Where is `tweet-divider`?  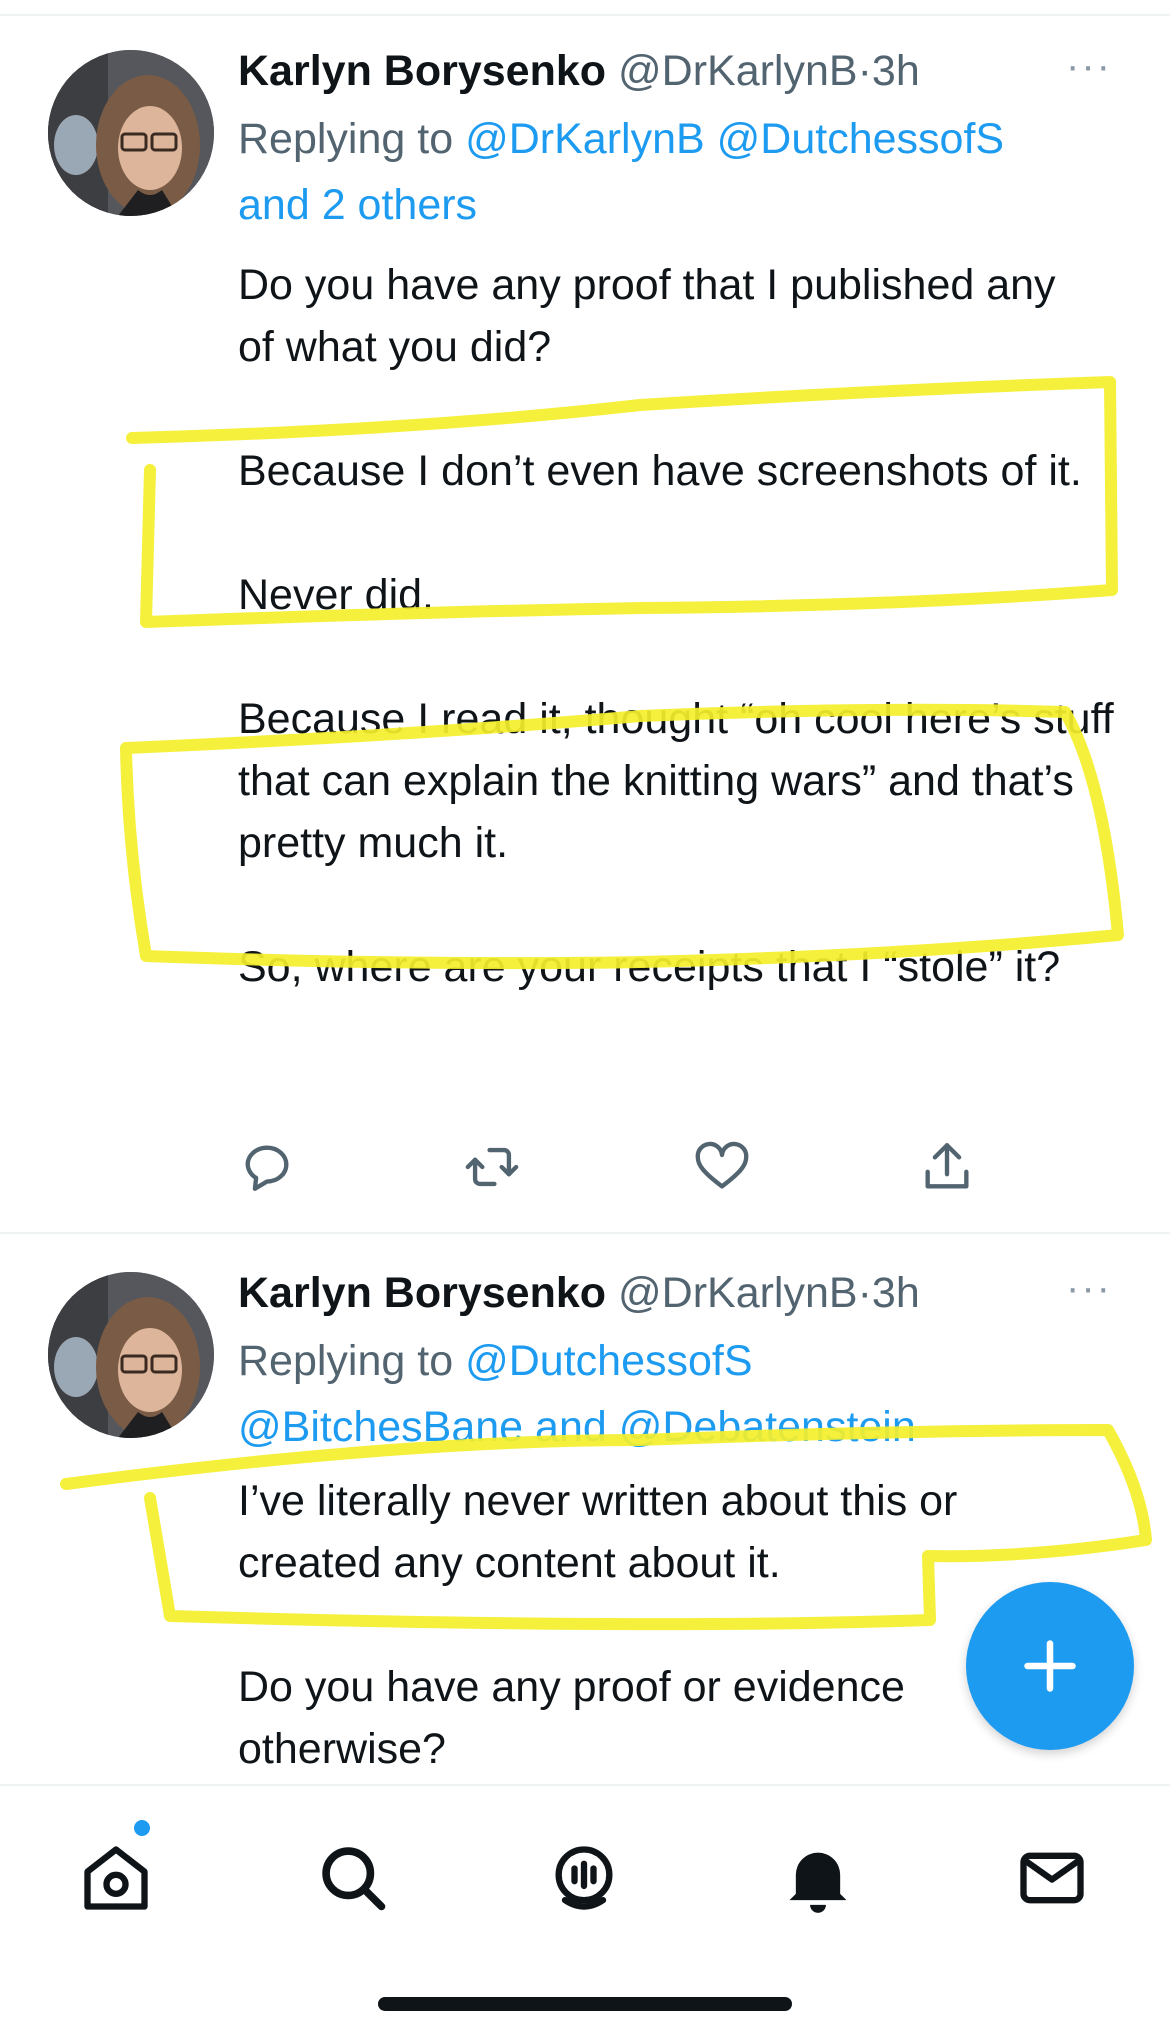
tweet-divider is located at coordinates (585, 1233).